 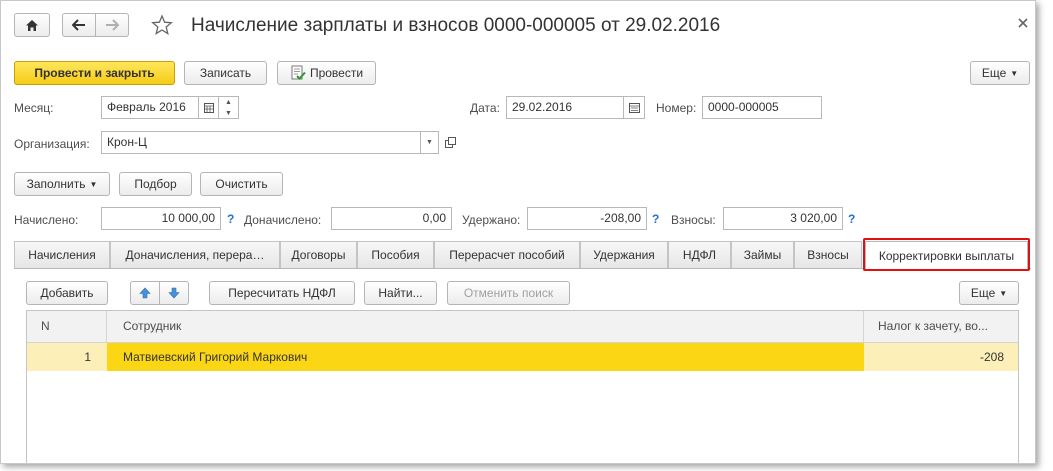 What do you see at coordinates (941, 357) in the screenshot?
I see `row-tax-credit: -208` at bounding box center [941, 357].